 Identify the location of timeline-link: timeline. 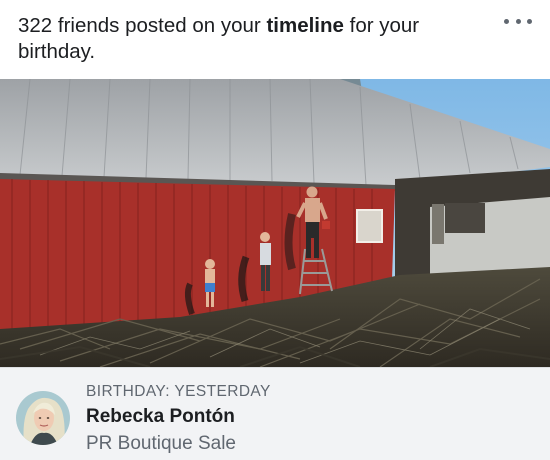
(304, 25).